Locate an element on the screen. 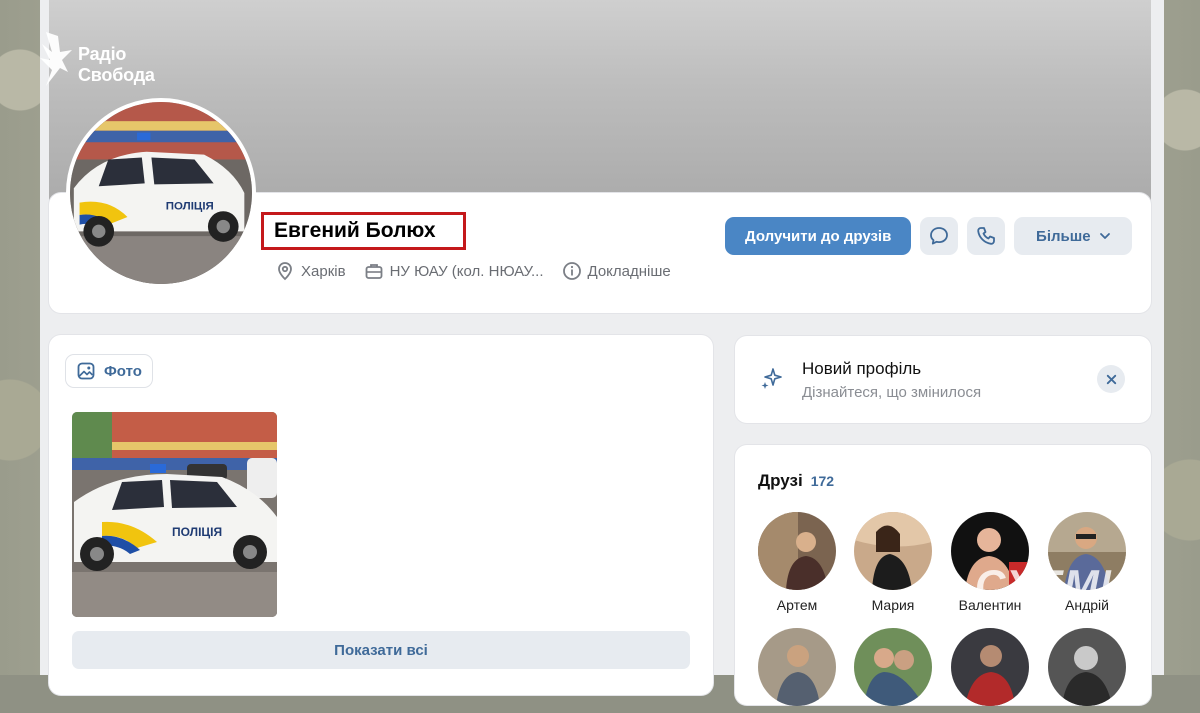 The height and width of the screenshot is (713, 1200). meta-details: Докладніше is located at coordinates (616, 271).